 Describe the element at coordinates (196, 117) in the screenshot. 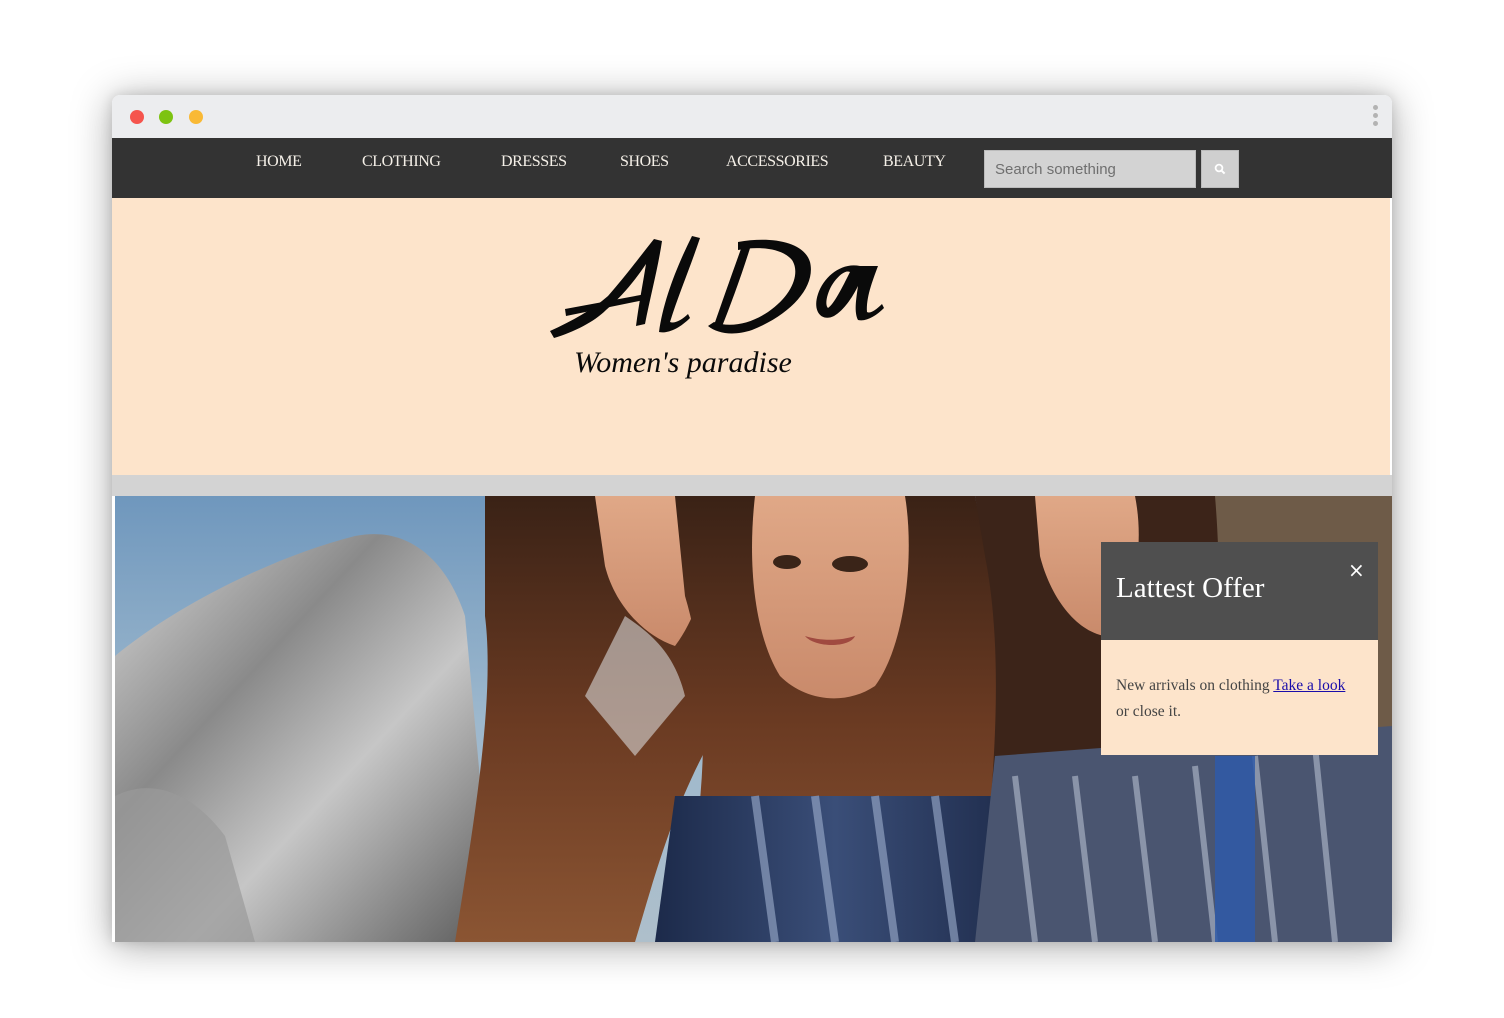

I see `minimize-window-button` at that location.